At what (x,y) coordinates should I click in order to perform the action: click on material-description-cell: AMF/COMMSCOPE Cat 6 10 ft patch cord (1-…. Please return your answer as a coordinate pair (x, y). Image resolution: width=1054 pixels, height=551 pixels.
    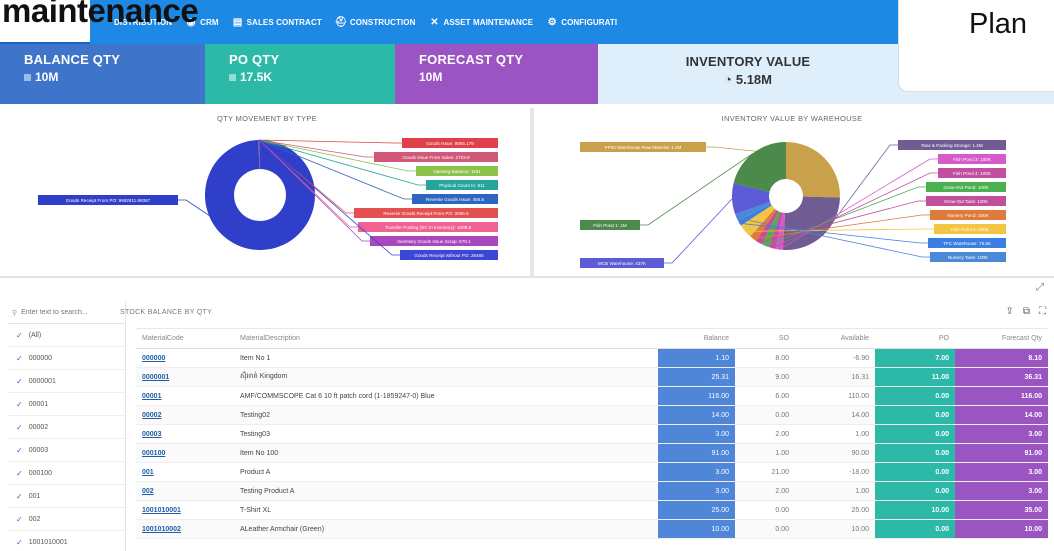
    Looking at the image, I should click on (446, 396).